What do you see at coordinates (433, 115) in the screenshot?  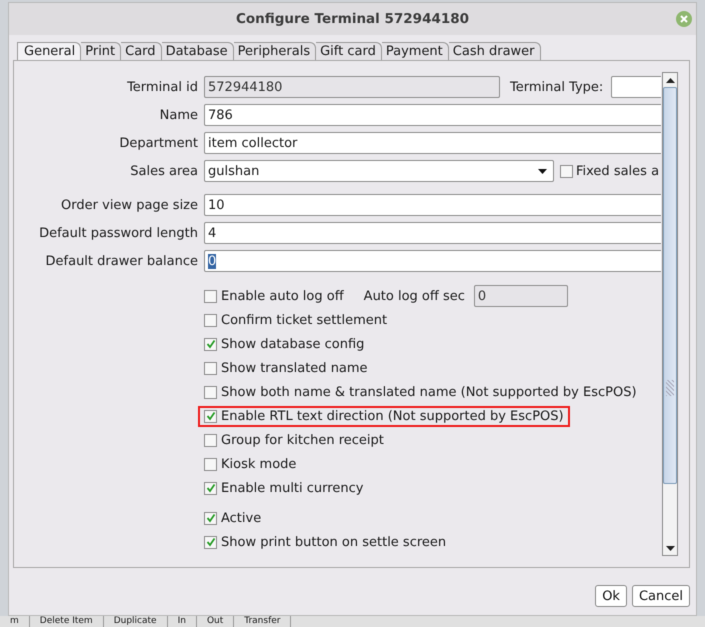 I see `input-field: 786` at bounding box center [433, 115].